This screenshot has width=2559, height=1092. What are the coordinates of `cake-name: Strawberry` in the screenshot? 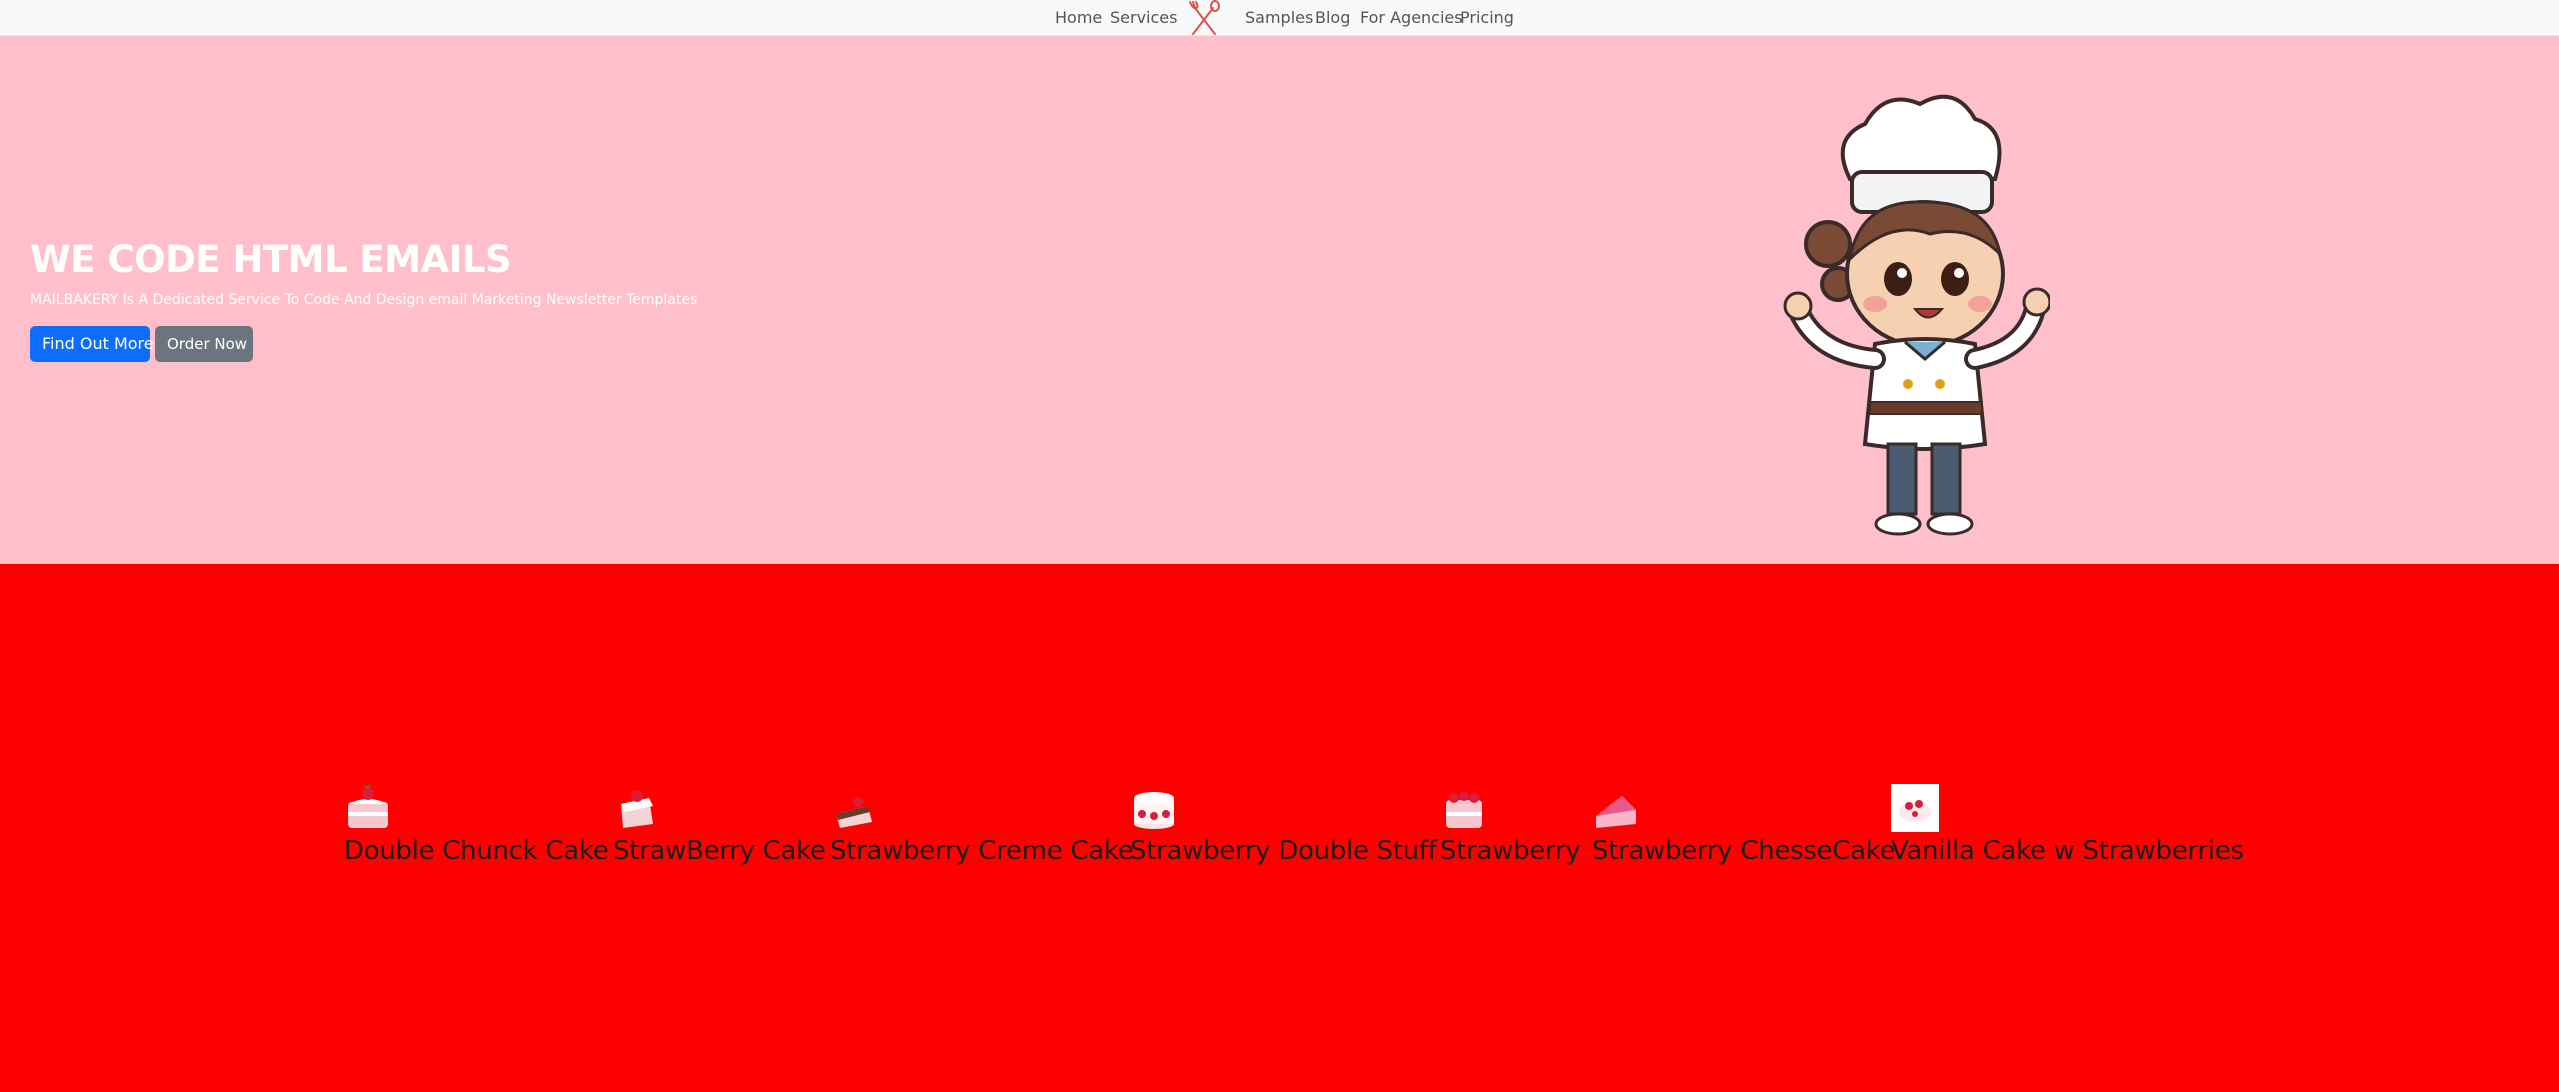 It's located at (1510, 851).